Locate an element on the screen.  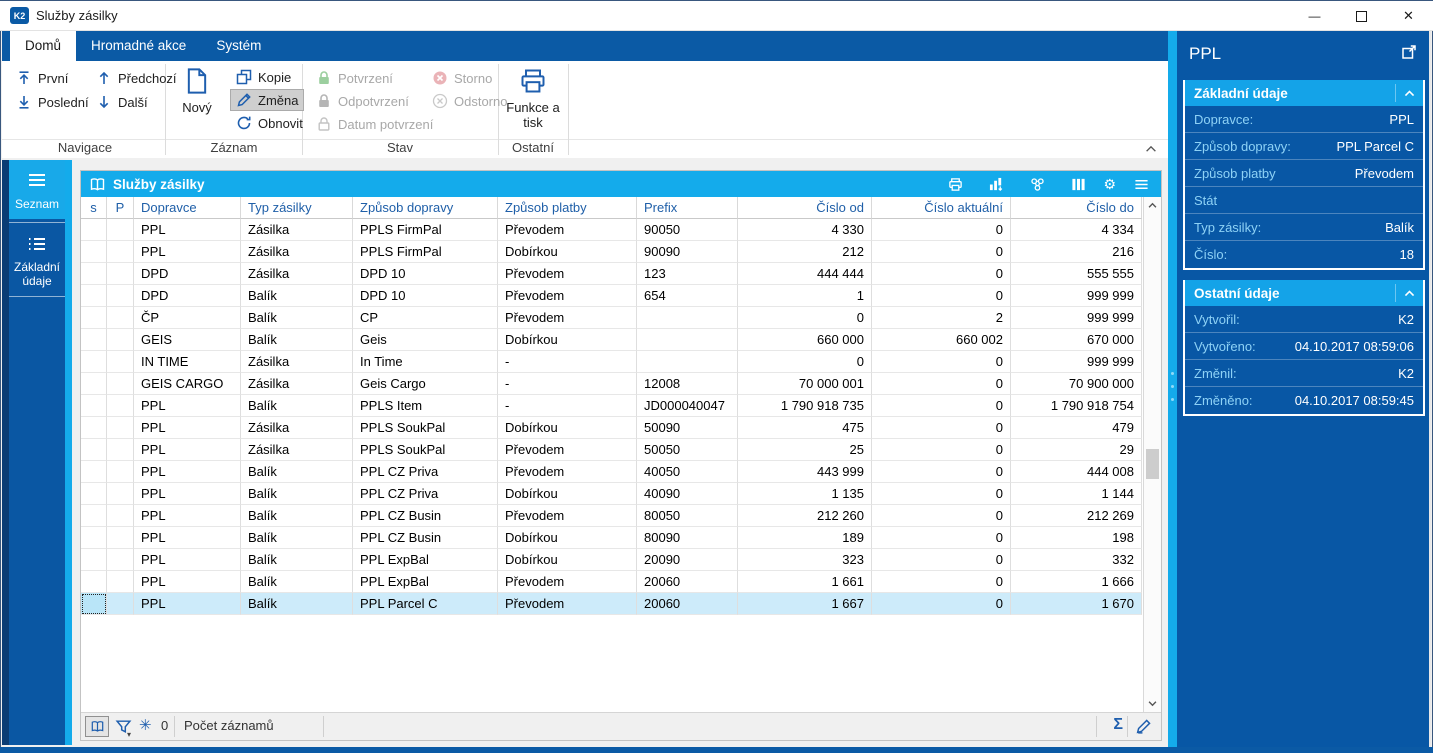
table-cell: 20060 is located at coordinates (687, 582).